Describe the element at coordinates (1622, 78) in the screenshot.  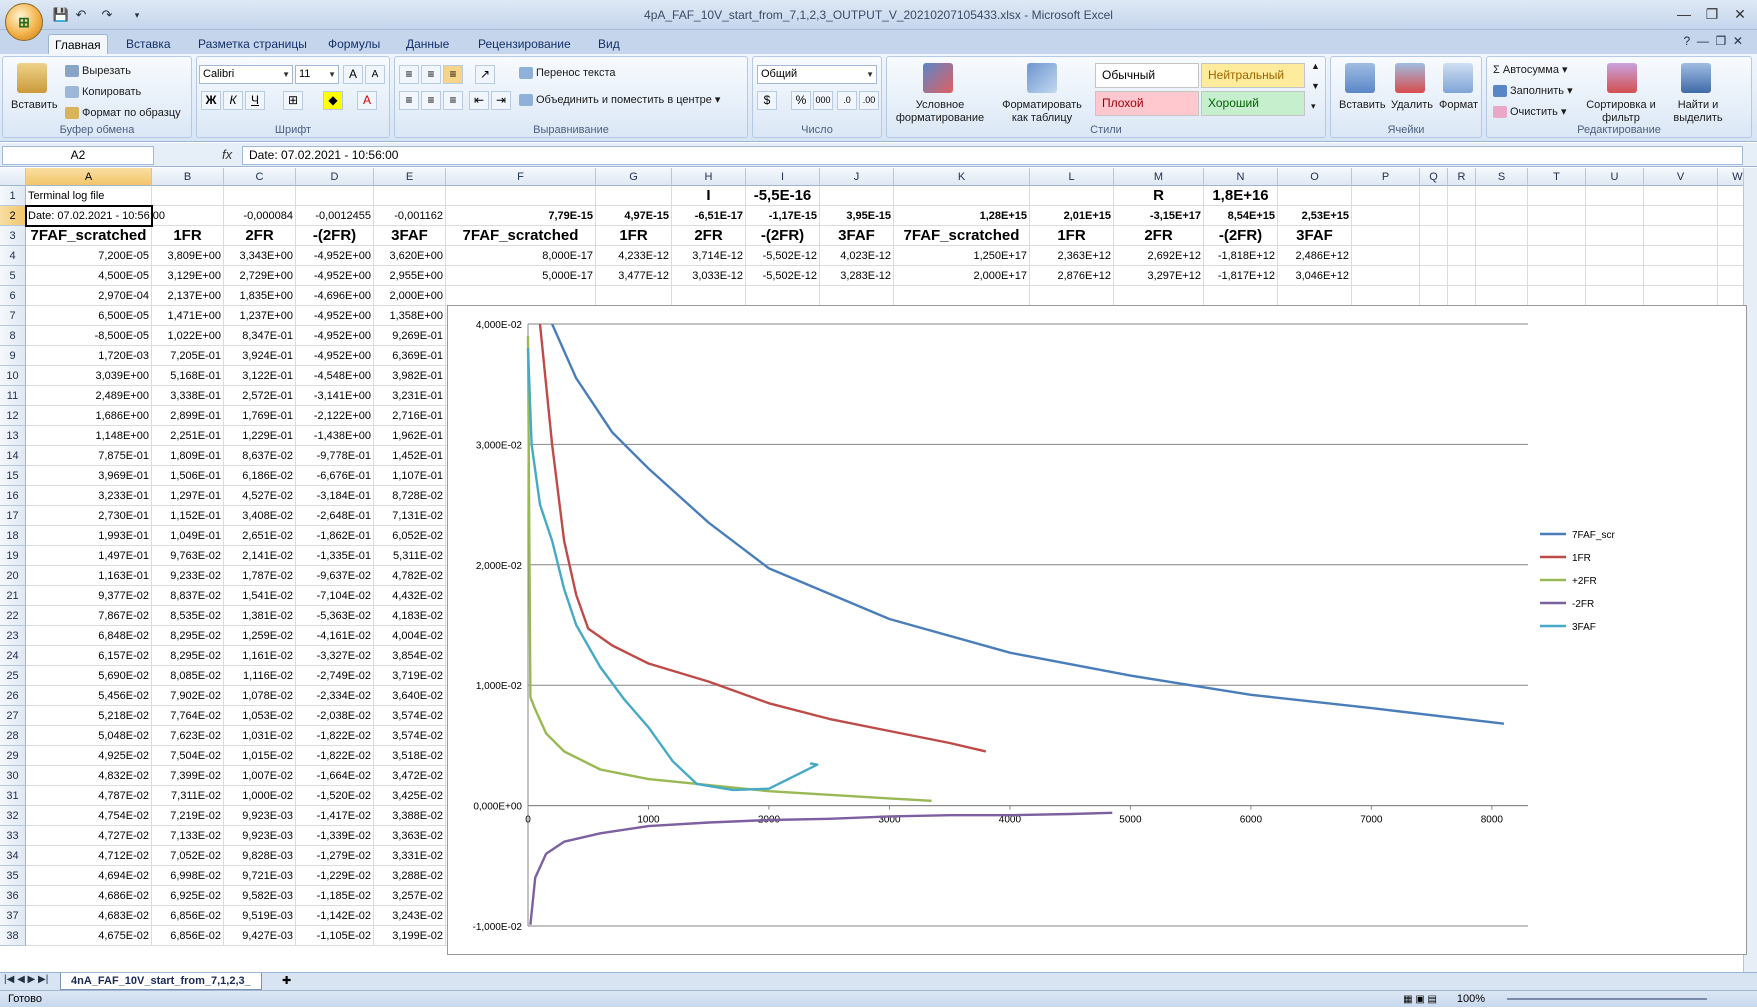
I see `sort-filter-icon` at that location.